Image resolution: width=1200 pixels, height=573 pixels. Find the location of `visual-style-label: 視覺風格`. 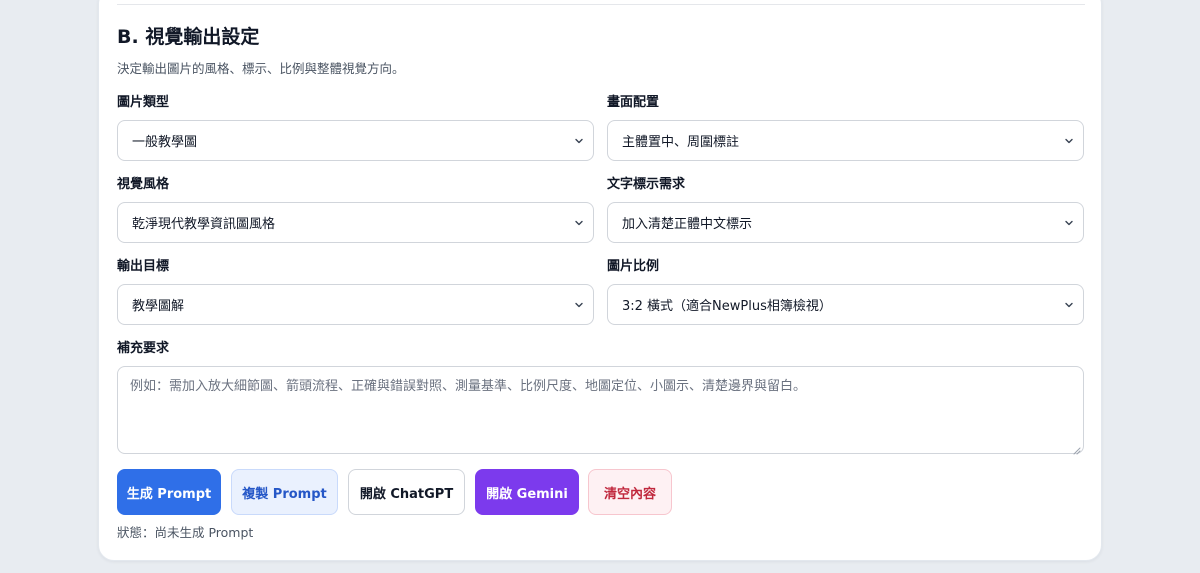

visual-style-label: 視覺風格 is located at coordinates (143, 184).